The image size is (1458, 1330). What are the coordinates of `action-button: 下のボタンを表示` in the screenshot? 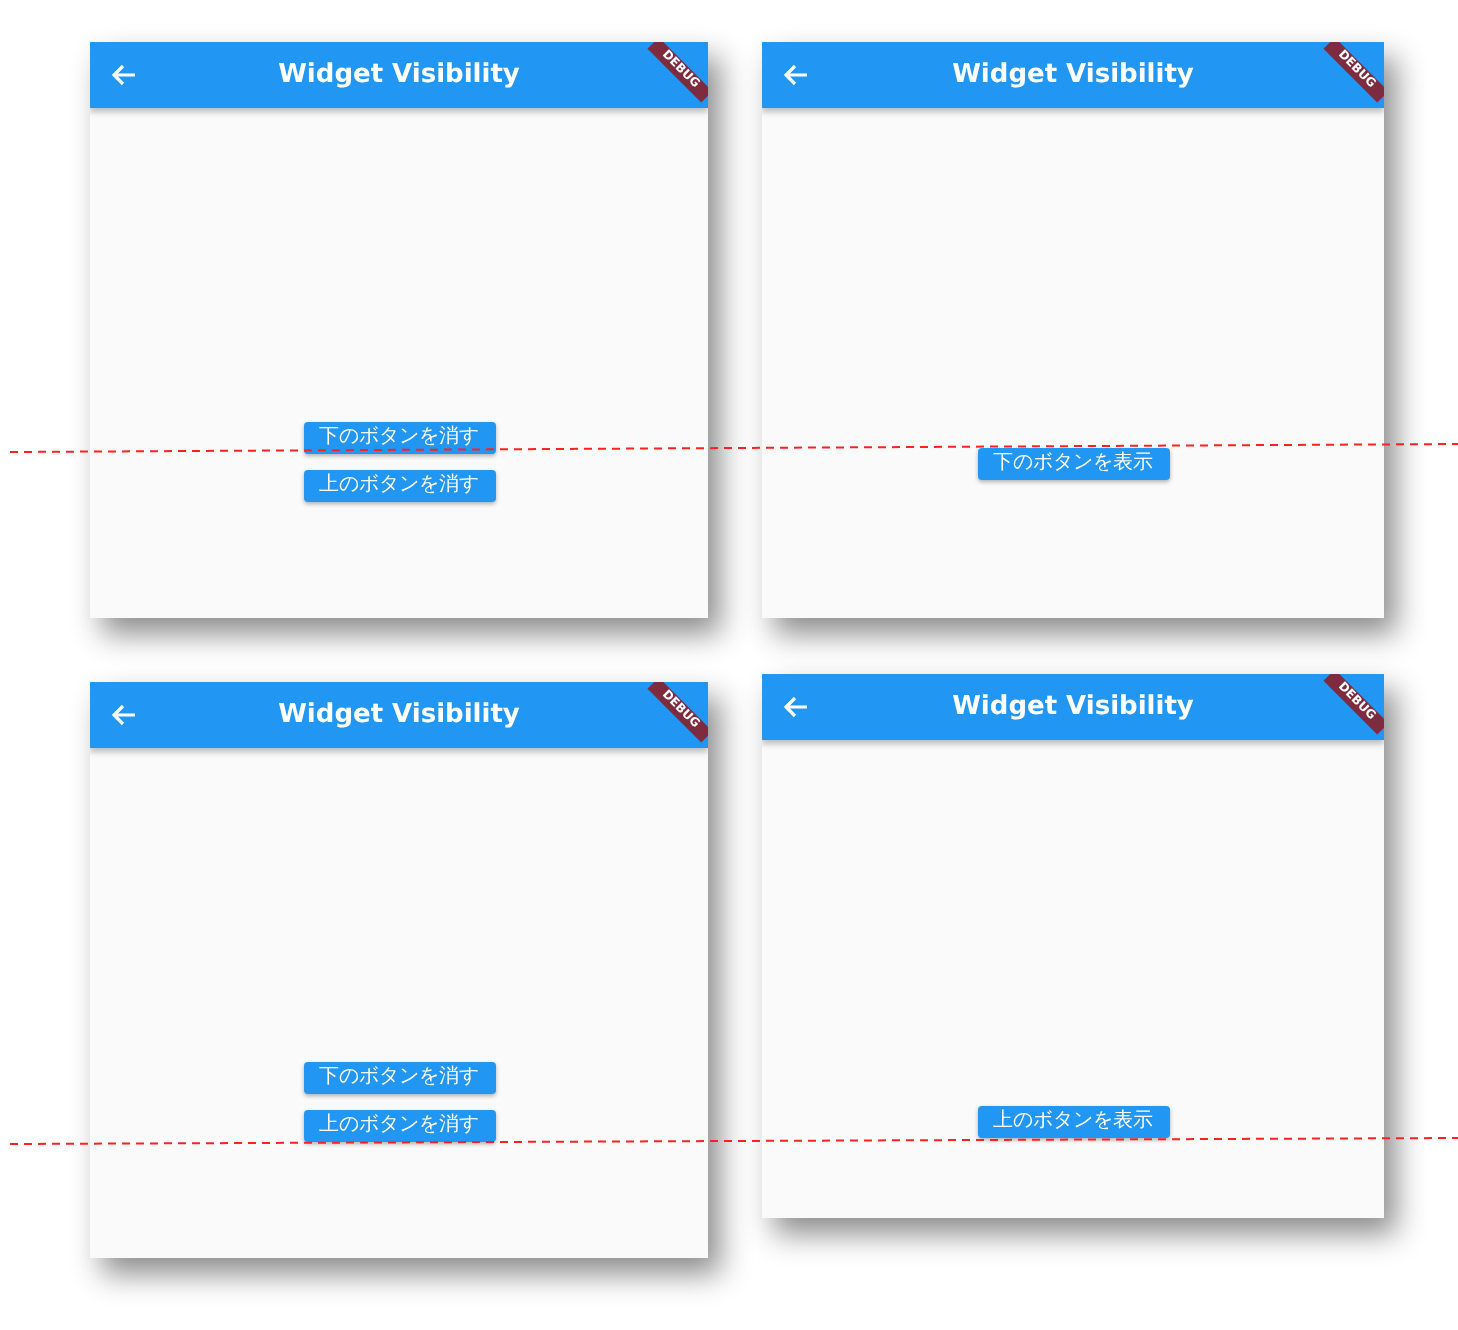 It's located at (1073, 464).